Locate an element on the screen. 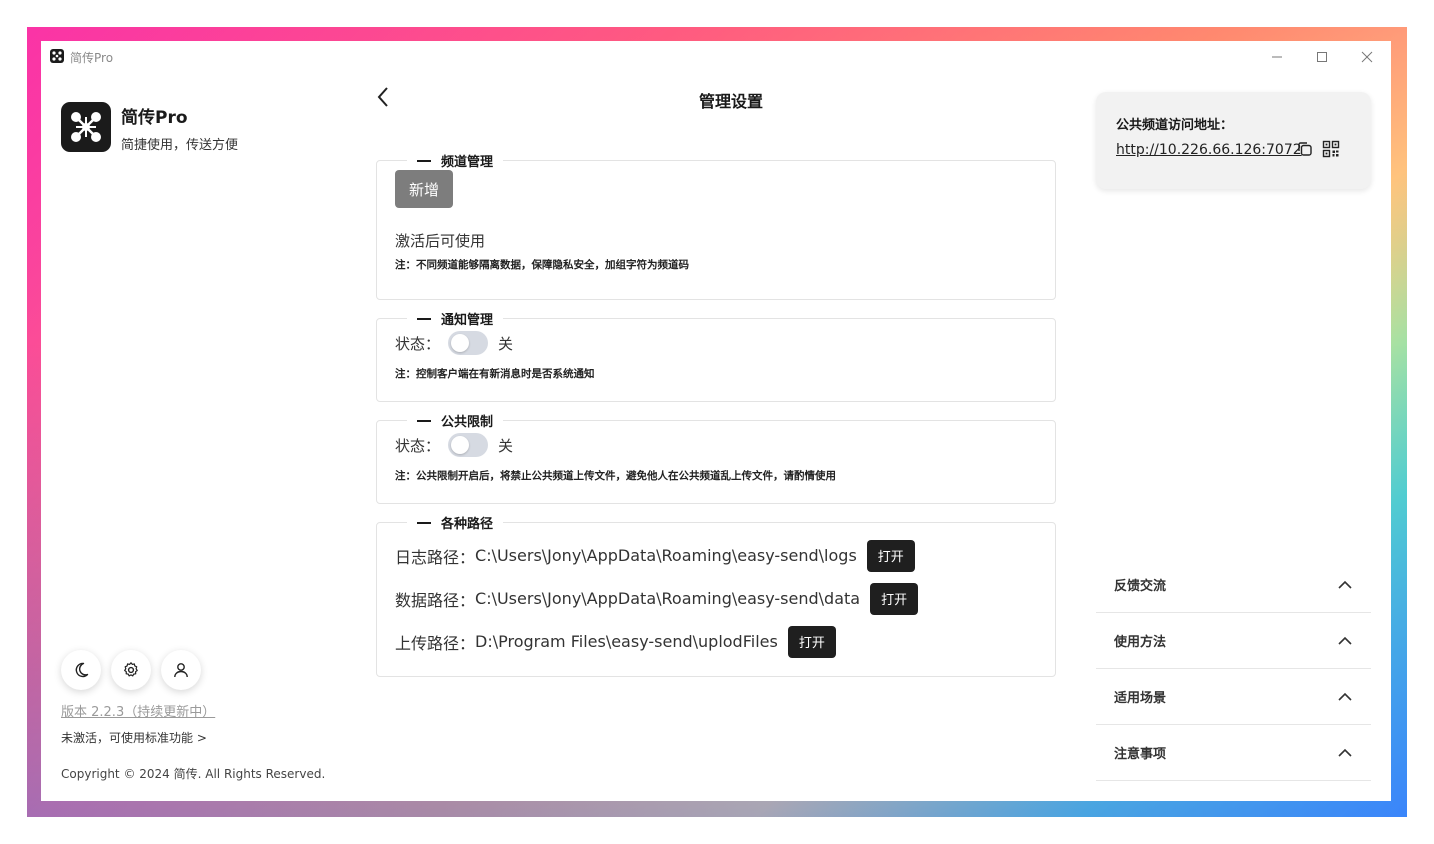  settings-button is located at coordinates (131, 670).